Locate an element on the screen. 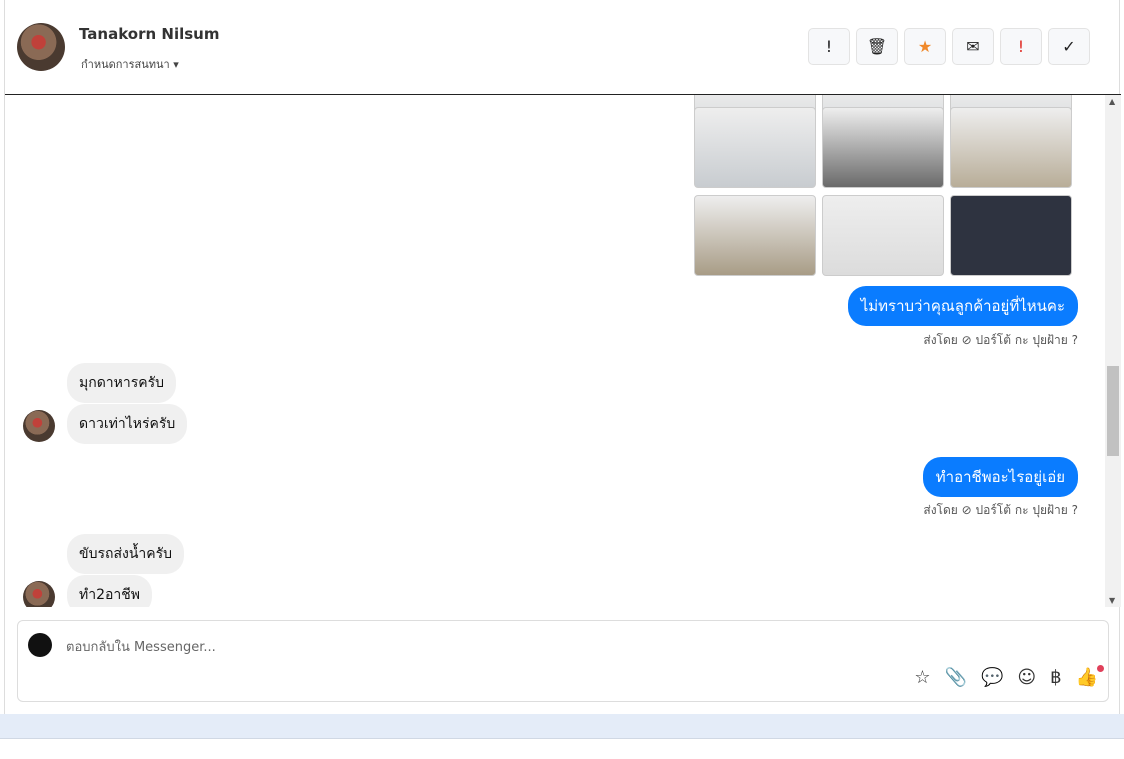 The image size is (1124, 759). delete-button: 🗑 is located at coordinates (877, 46).